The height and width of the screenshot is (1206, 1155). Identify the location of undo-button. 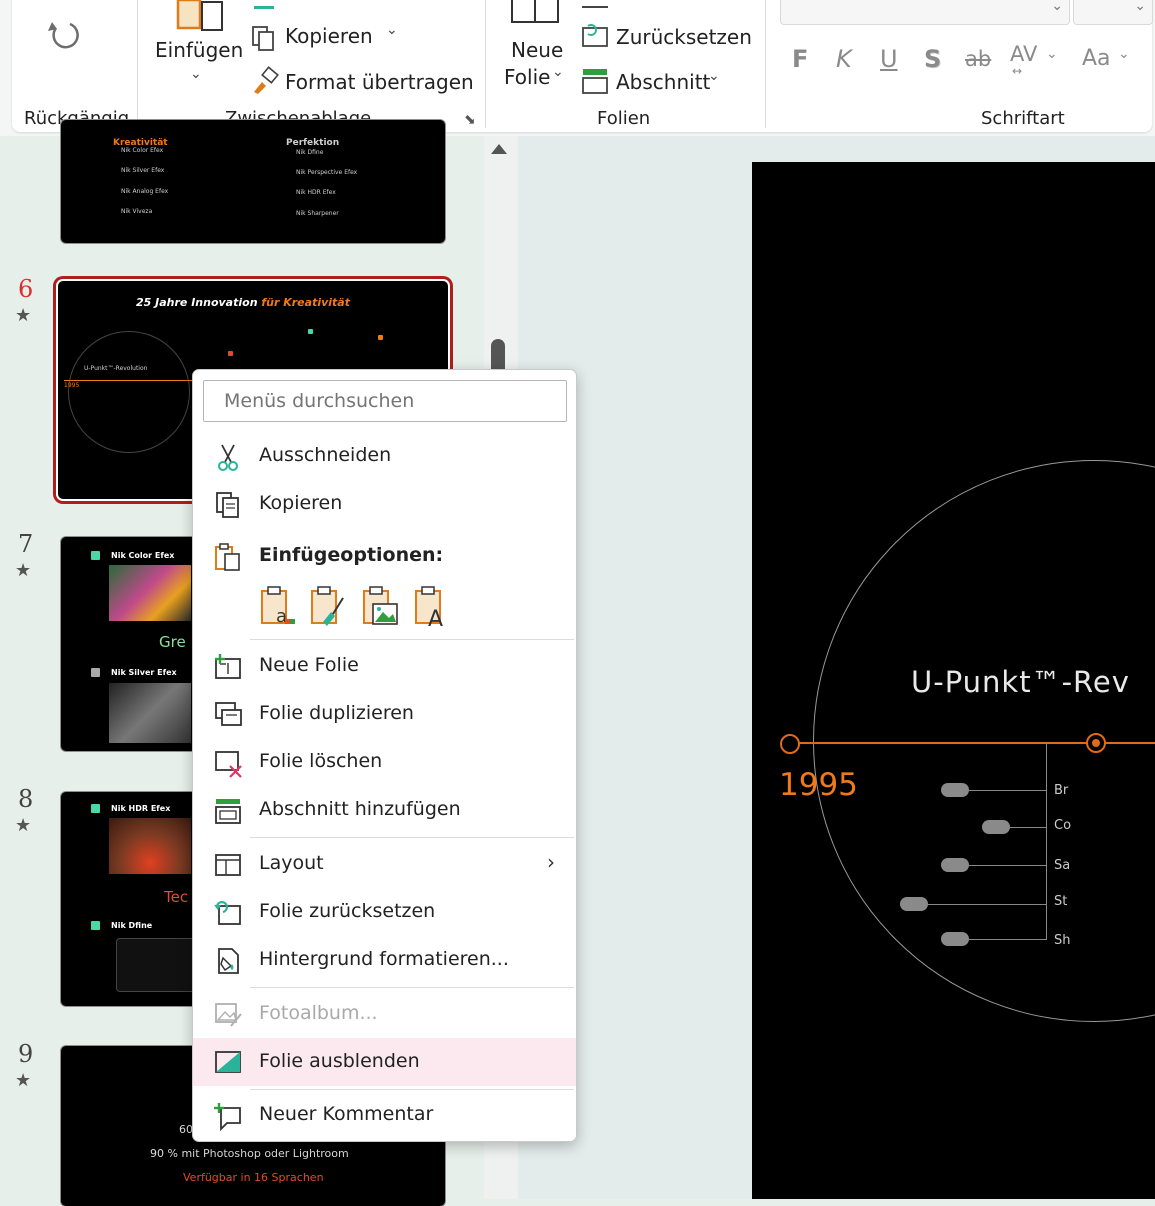
(64, 36).